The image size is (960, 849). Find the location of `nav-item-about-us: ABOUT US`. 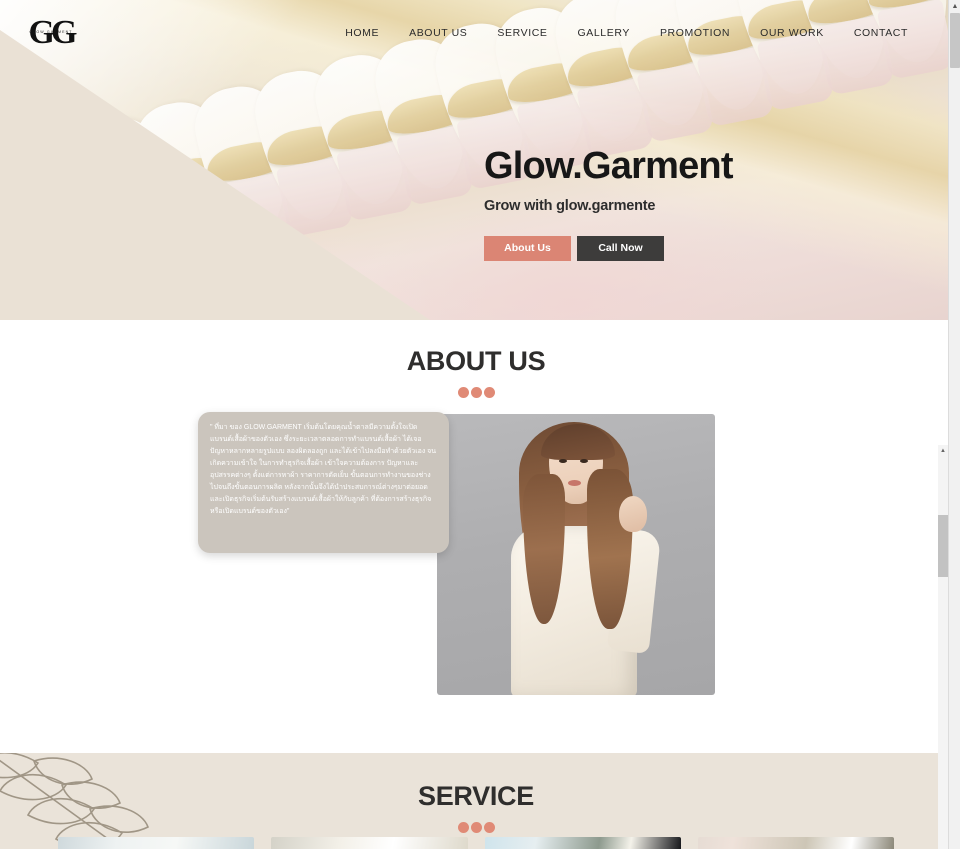

nav-item-about-us: ABOUT US is located at coordinates (438, 33).